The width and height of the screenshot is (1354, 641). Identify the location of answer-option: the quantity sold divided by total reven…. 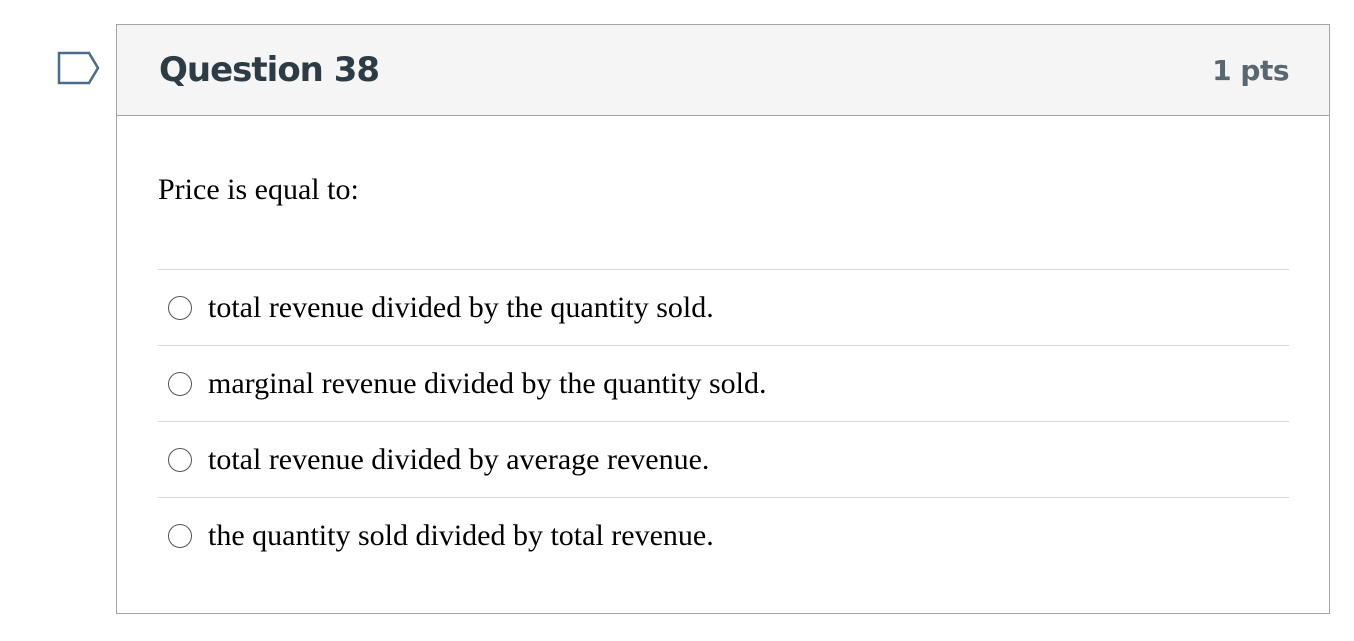
(723, 536).